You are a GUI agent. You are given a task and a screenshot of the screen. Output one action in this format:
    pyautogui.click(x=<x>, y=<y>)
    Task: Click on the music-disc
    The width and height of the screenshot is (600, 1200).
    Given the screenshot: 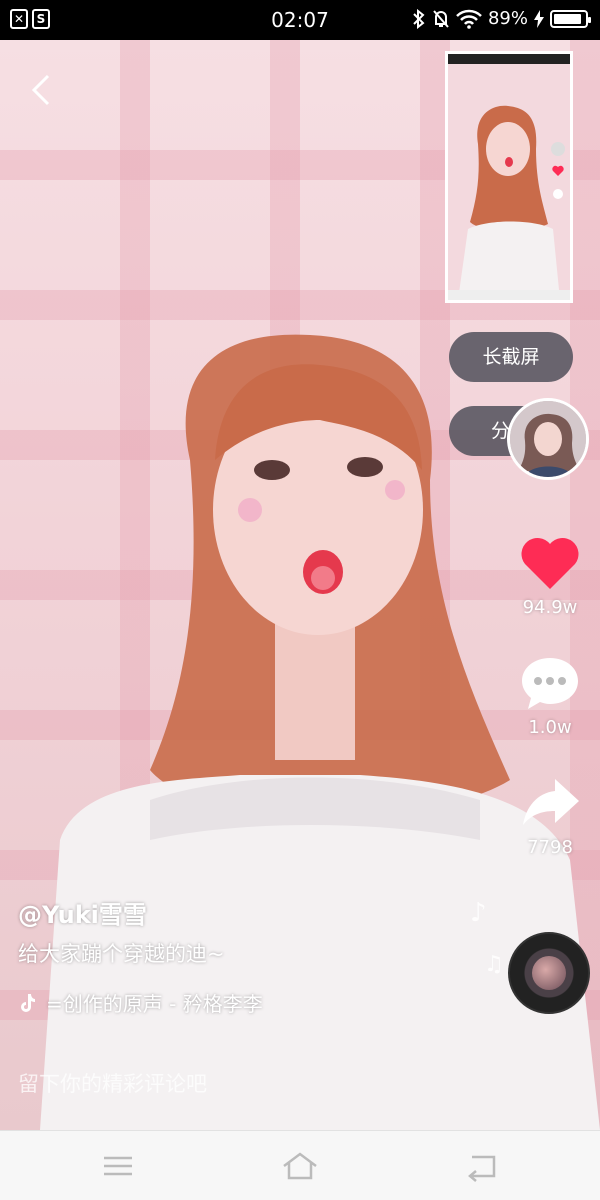 What is the action you would take?
    pyautogui.click(x=549, y=973)
    